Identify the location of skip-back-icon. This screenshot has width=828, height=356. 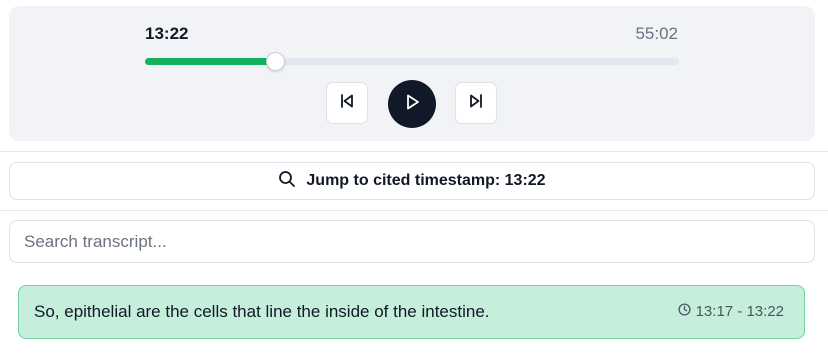
(347, 103).